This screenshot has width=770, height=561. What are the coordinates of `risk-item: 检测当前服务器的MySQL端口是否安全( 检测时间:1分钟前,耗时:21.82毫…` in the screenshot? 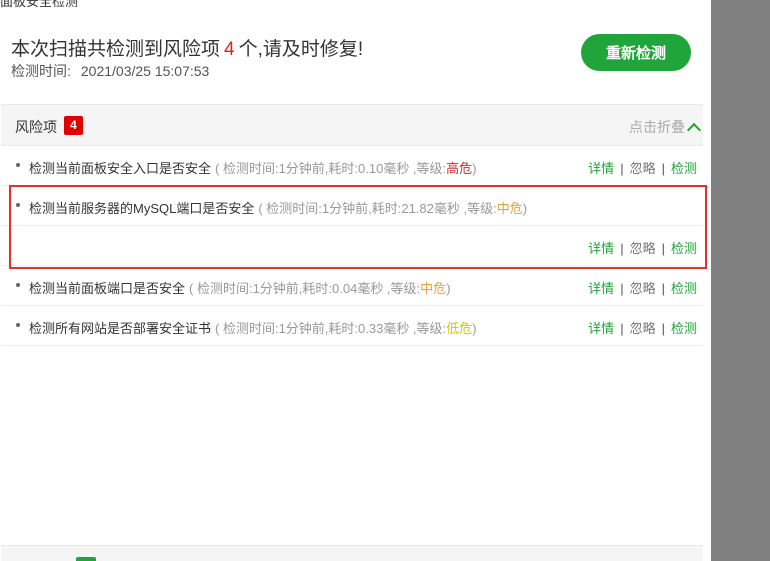 It's located at (352, 226).